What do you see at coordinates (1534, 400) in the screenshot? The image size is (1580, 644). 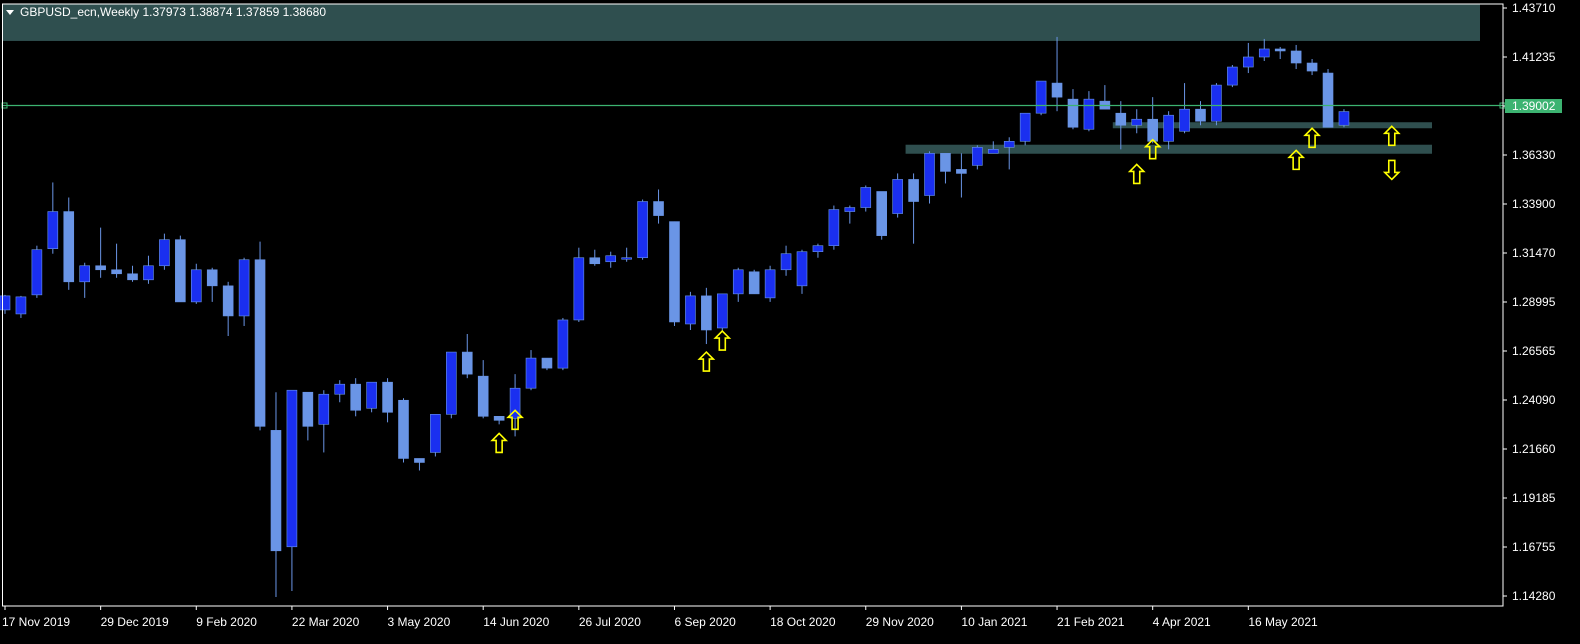 I see `y-tick-label: 1.24090` at bounding box center [1534, 400].